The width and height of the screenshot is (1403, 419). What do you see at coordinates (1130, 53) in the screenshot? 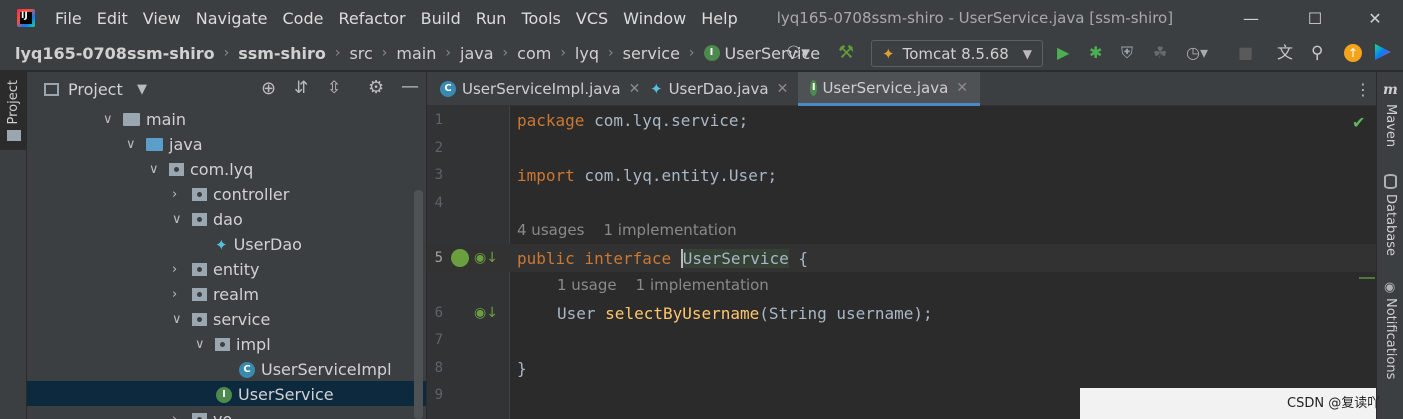
I see `coverage-icon: ⛨` at bounding box center [1130, 53].